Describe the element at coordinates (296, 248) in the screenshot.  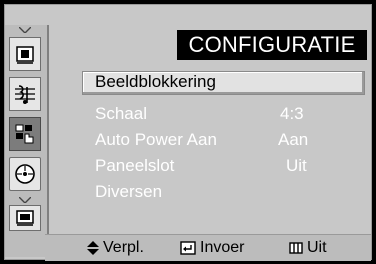
I see `exit-icon` at that location.